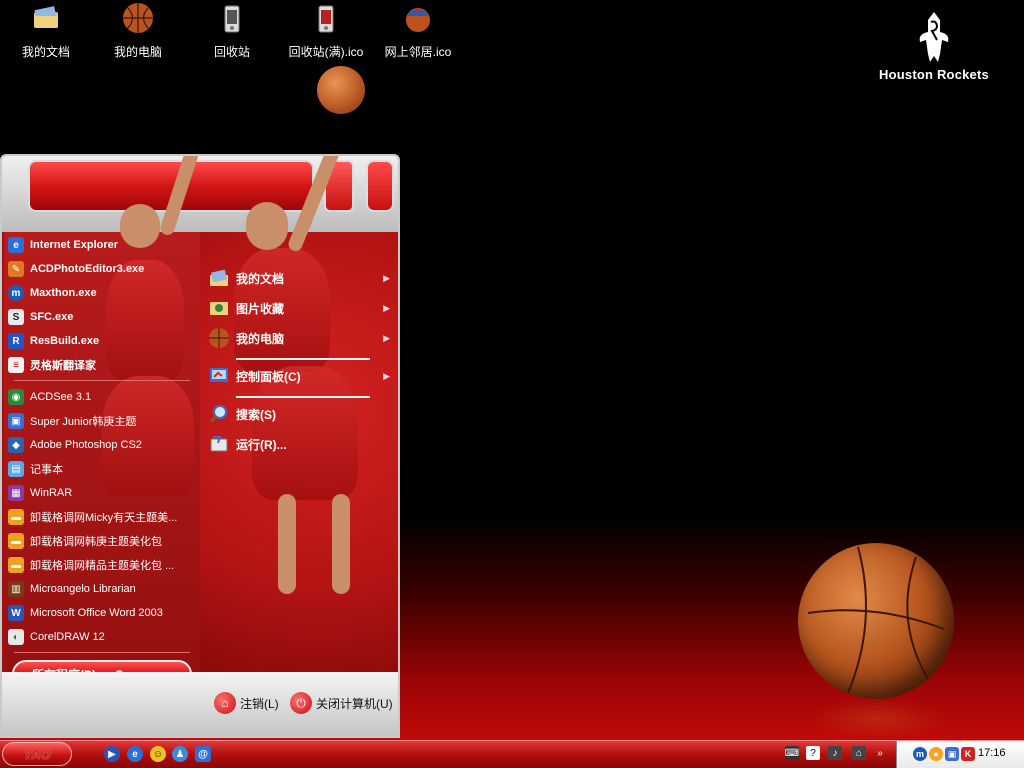  I want to click on right-item-my-computer: 我的电脑 ▶, so click(301, 338).